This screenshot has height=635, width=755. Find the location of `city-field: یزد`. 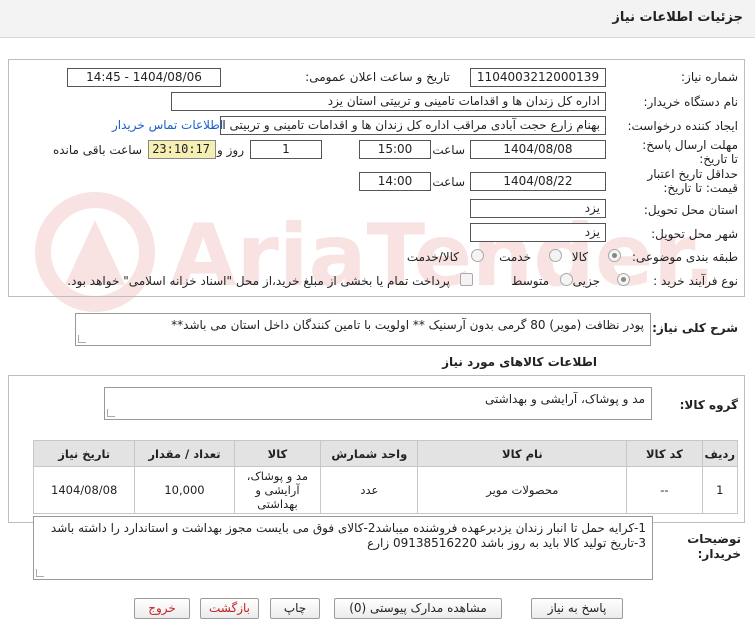

city-field: یزد is located at coordinates (538, 232).